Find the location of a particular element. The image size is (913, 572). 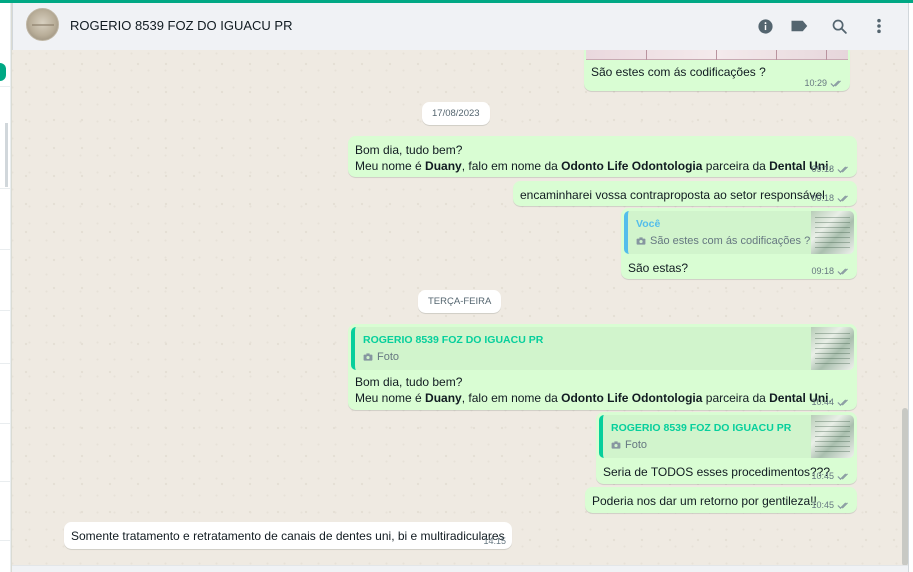

contact-avatar is located at coordinates (42, 24).